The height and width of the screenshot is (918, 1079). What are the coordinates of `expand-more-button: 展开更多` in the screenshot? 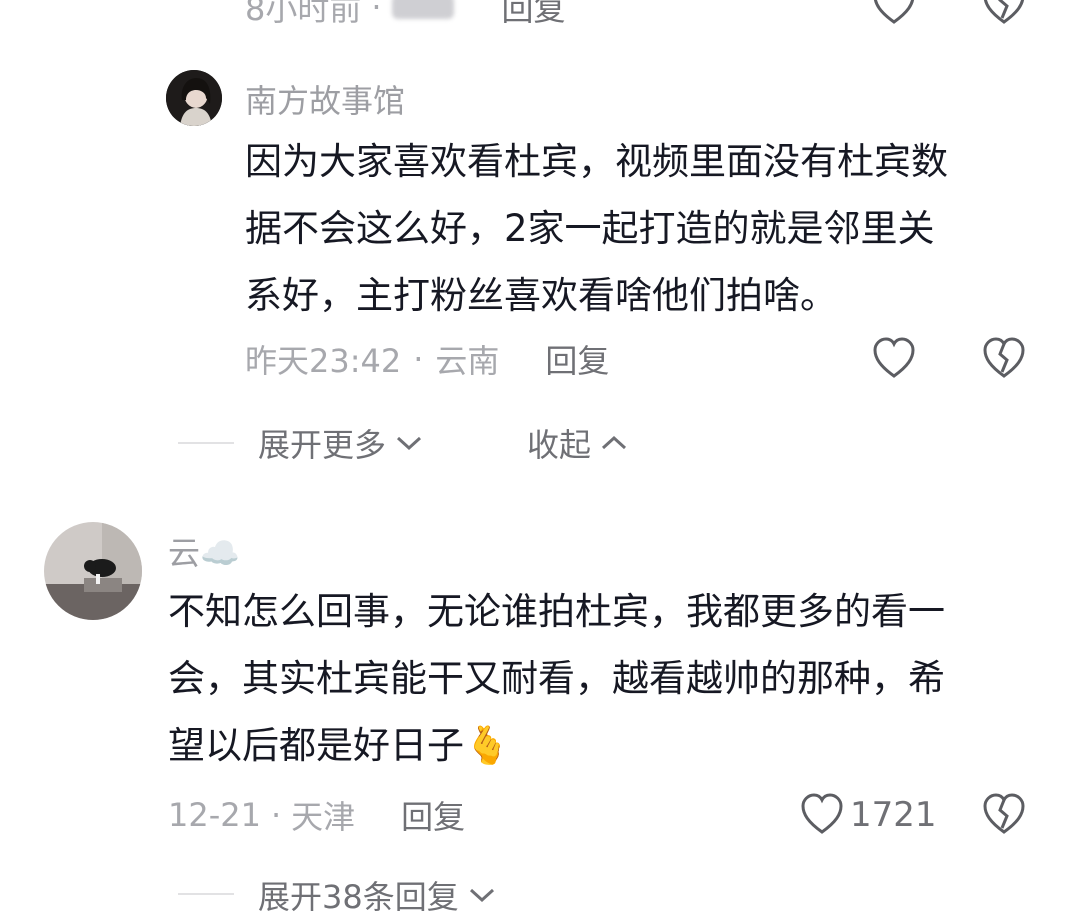 It's located at (341, 443).